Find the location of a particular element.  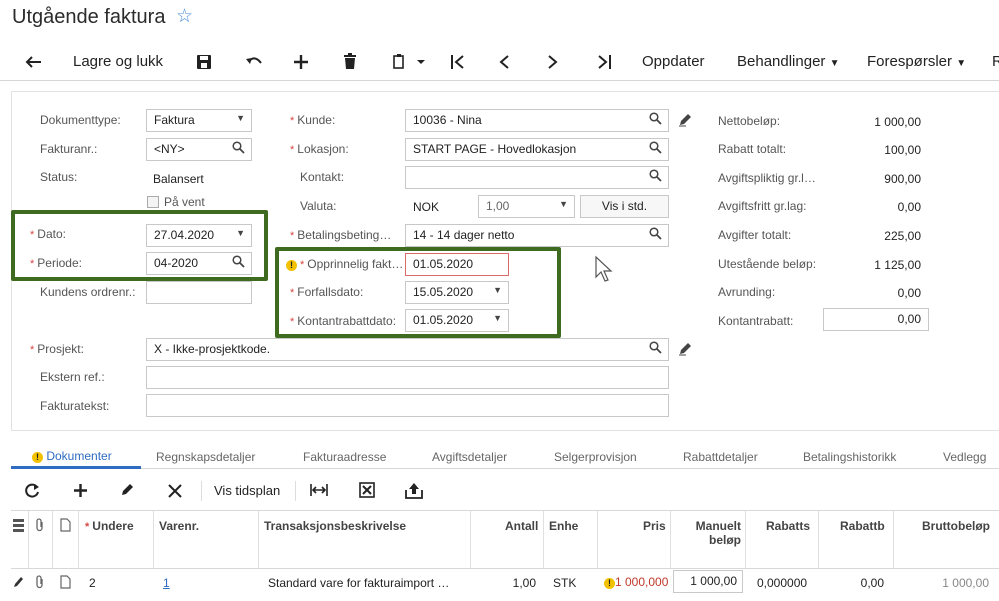

totals-exempt-value: 0,00 is located at coordinates (909, 207).